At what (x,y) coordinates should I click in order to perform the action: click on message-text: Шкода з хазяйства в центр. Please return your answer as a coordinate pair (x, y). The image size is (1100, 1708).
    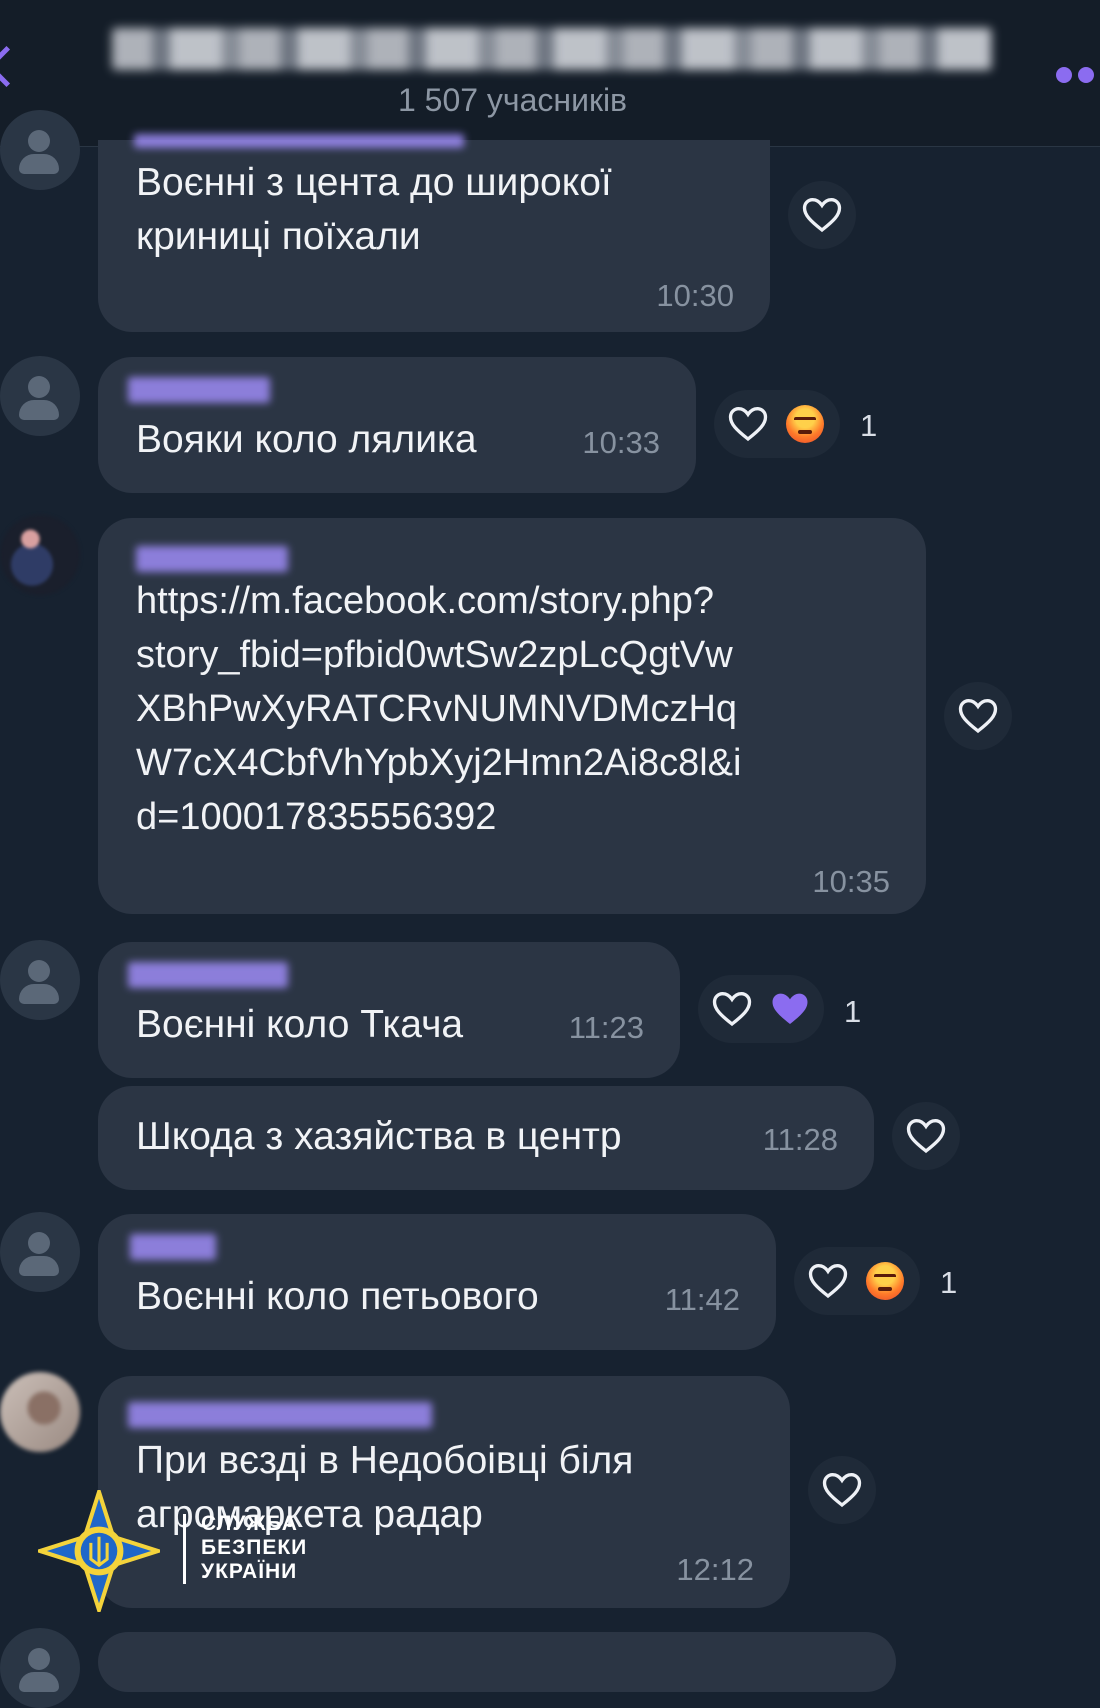
    Looking at the image, I should click on (379, 1136).